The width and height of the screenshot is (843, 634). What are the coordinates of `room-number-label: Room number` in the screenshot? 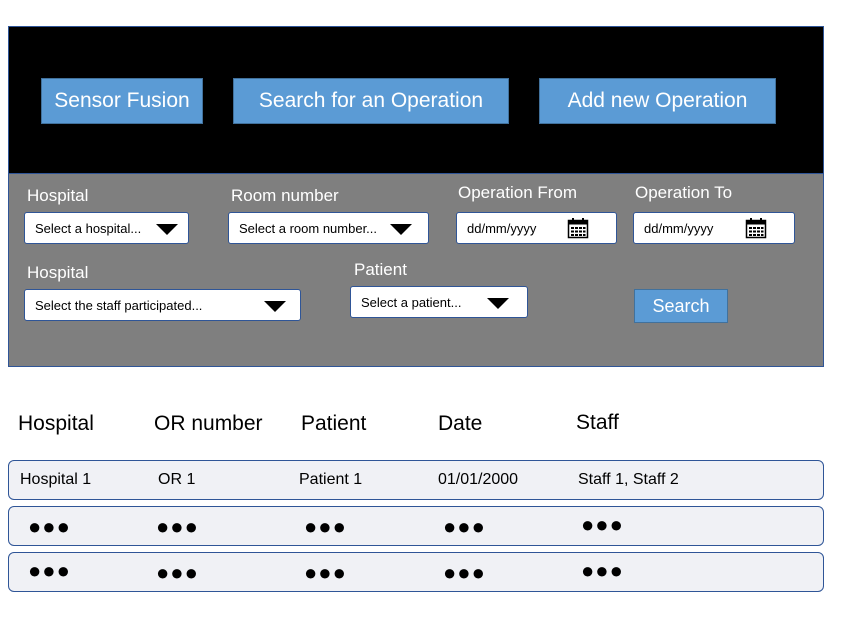 It's located at (285, 195).